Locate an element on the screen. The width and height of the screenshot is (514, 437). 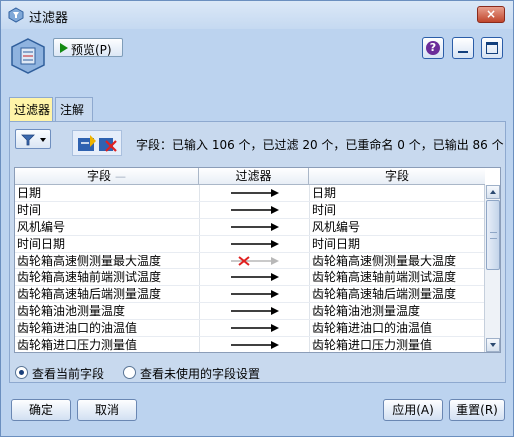
exclude-fields-icon is located at coordinates (108, 143).